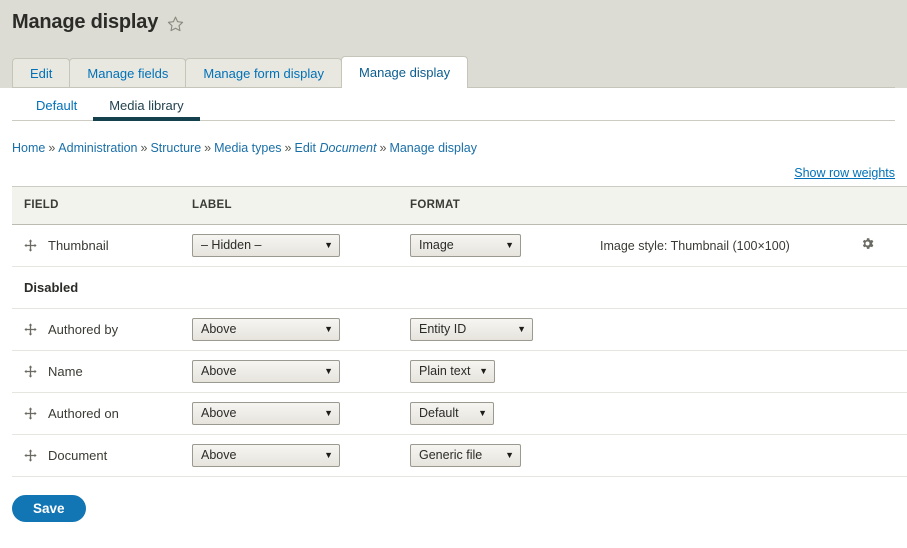  Describe the element at coordinates (264, 73) in the screenshot. I see `tab-manage-form-display: Manage form display` at that location.